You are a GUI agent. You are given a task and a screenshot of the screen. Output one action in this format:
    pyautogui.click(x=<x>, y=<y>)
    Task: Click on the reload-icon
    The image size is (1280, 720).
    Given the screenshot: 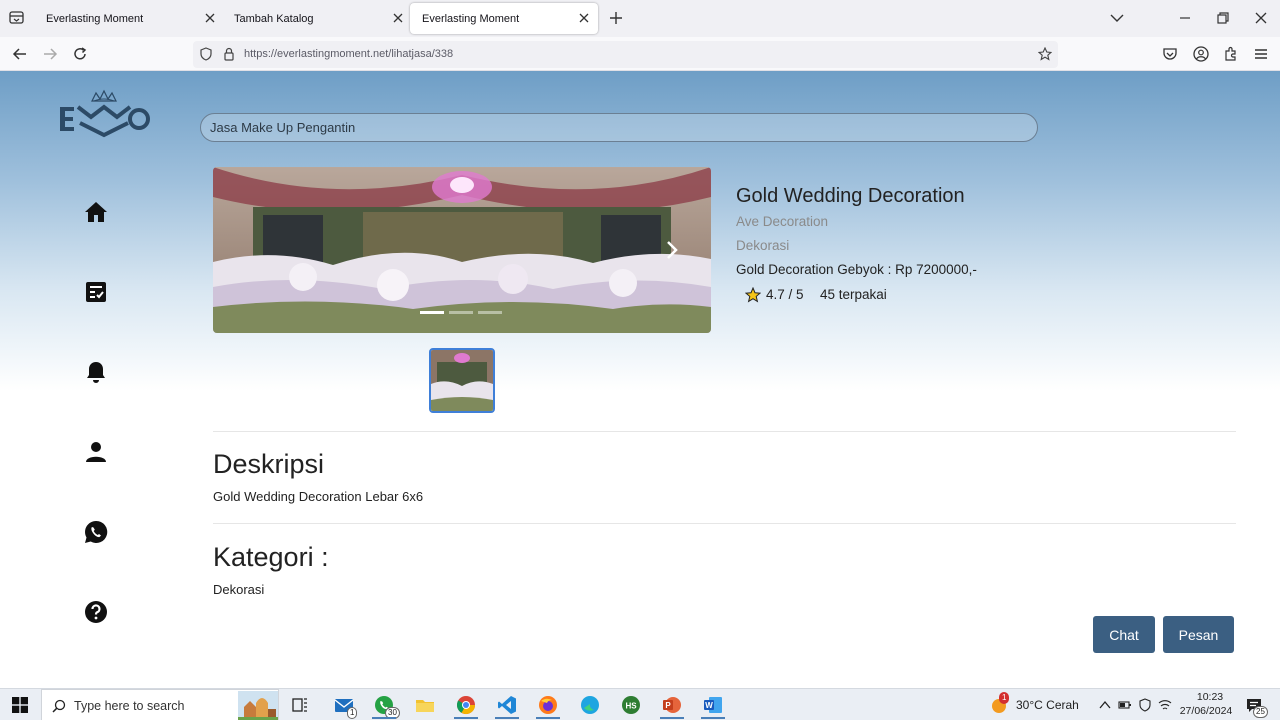 What is the action you would take?
    pyautogui.click(x=80, y=54)
    